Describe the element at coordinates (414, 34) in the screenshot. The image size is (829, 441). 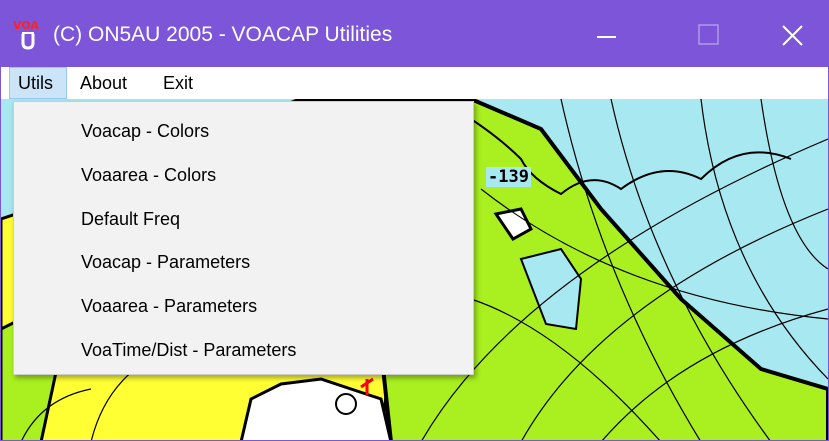
I see `title-bar: VOA (C) ON5AU 2005 - VOACAP Utilities` at that location.